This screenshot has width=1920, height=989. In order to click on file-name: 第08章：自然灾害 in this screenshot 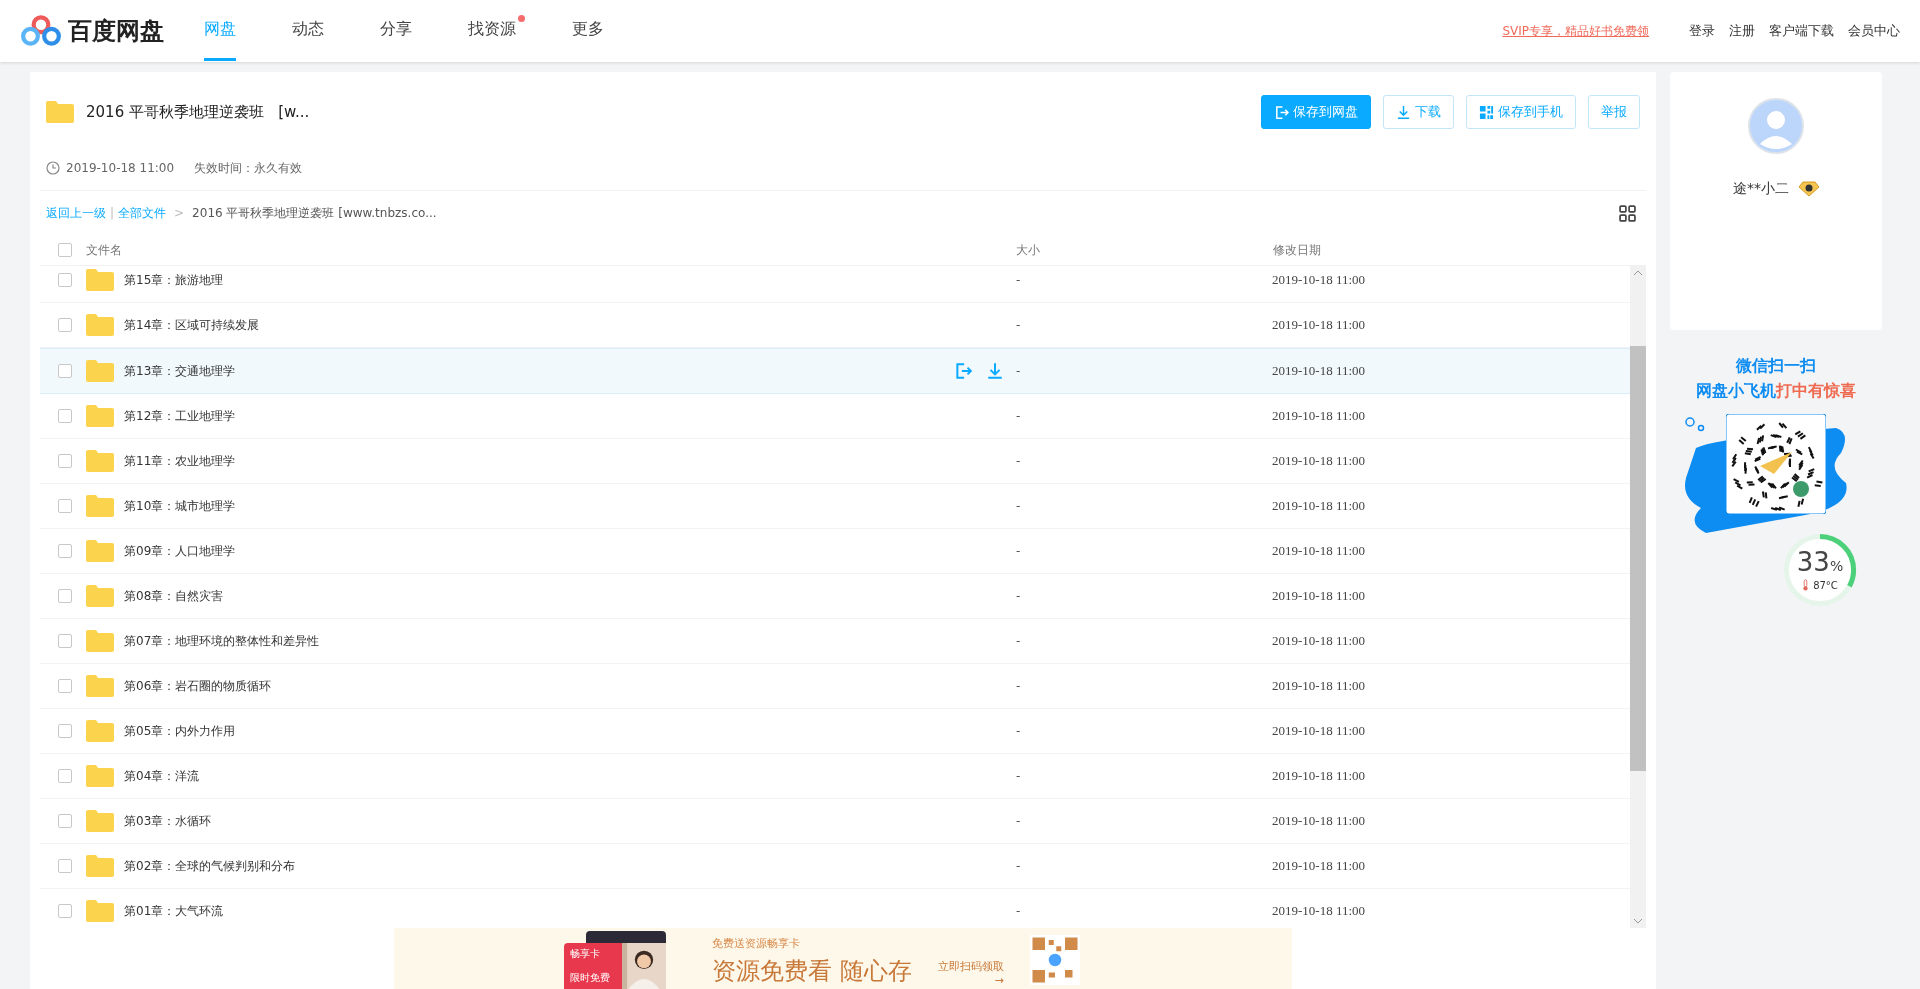, I will do `click(524, 596)`.